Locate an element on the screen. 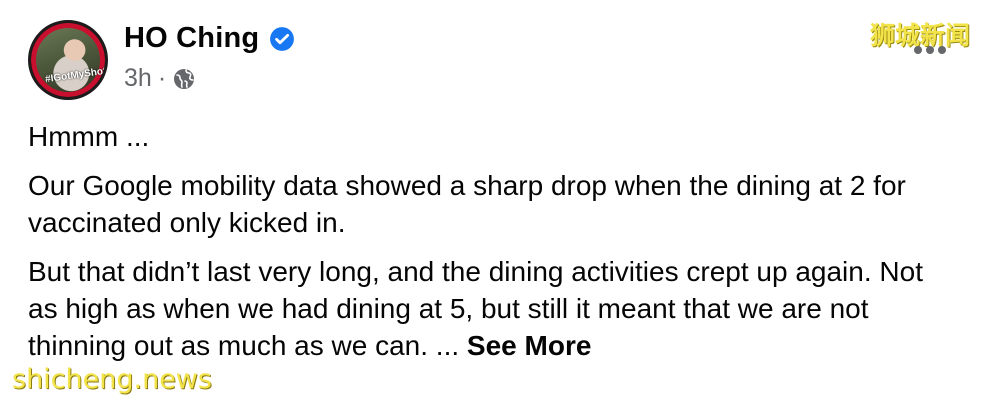 The image size is (984, 402). author-avatar: #IGotMyShot is located at coordinates (68, 60).